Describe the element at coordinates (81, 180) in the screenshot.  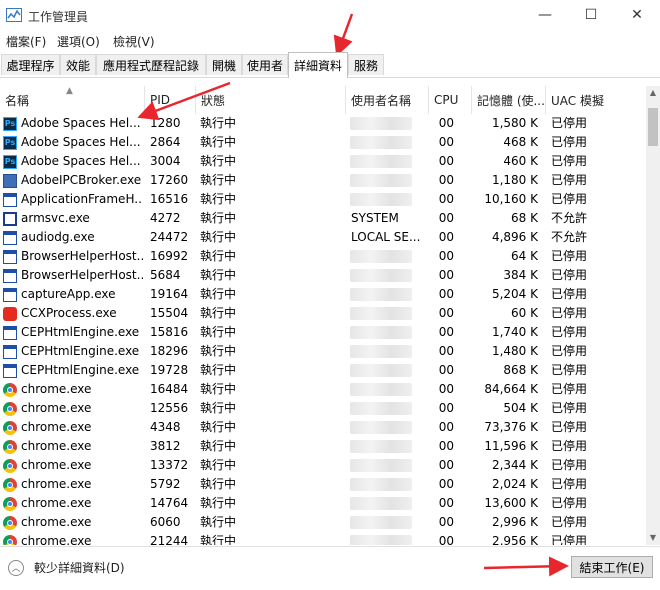
I see `process-name: AdobeIPCBroker.exe` at that location.